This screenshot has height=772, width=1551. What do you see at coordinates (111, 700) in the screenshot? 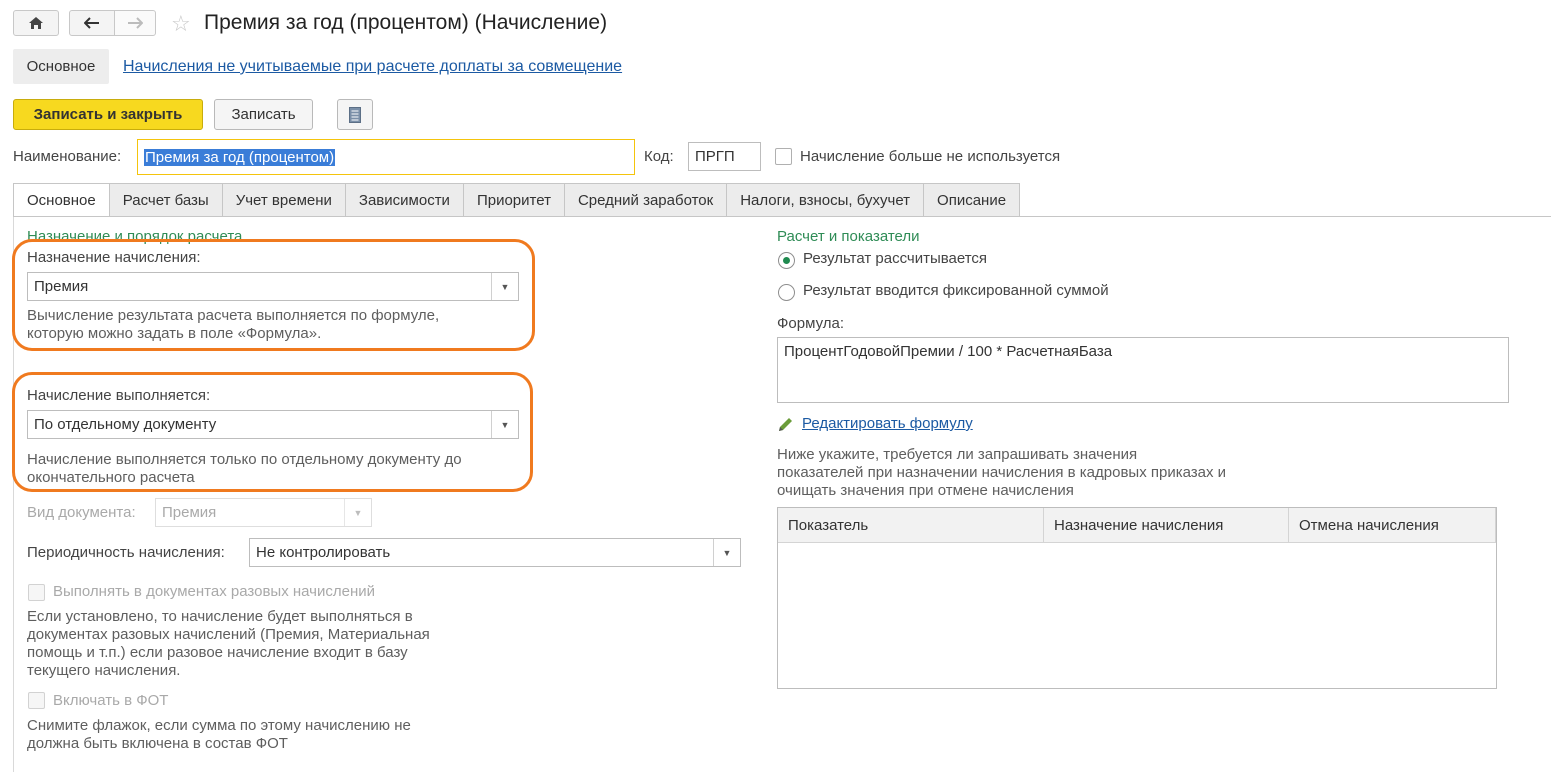
I see `fot-label: Включать в ФОТ` at bounding box center [111, 700].